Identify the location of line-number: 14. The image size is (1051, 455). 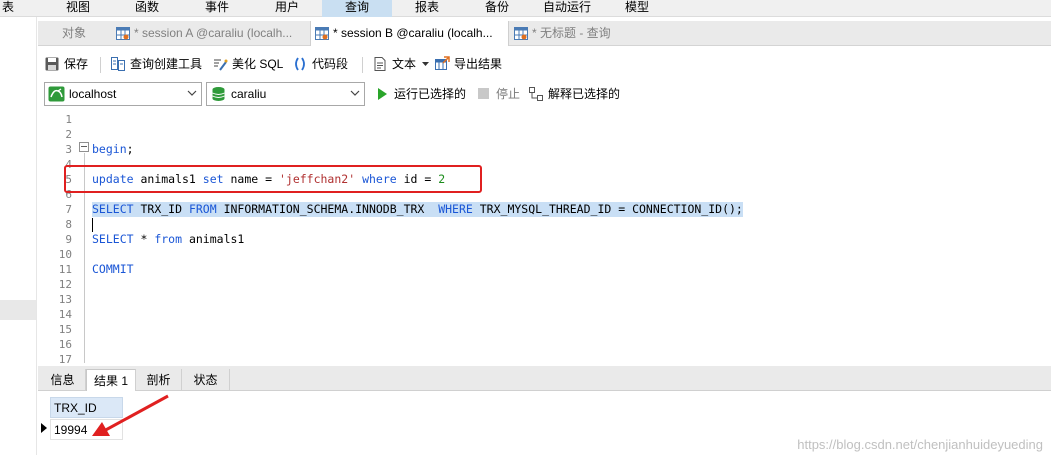
(65, 314).